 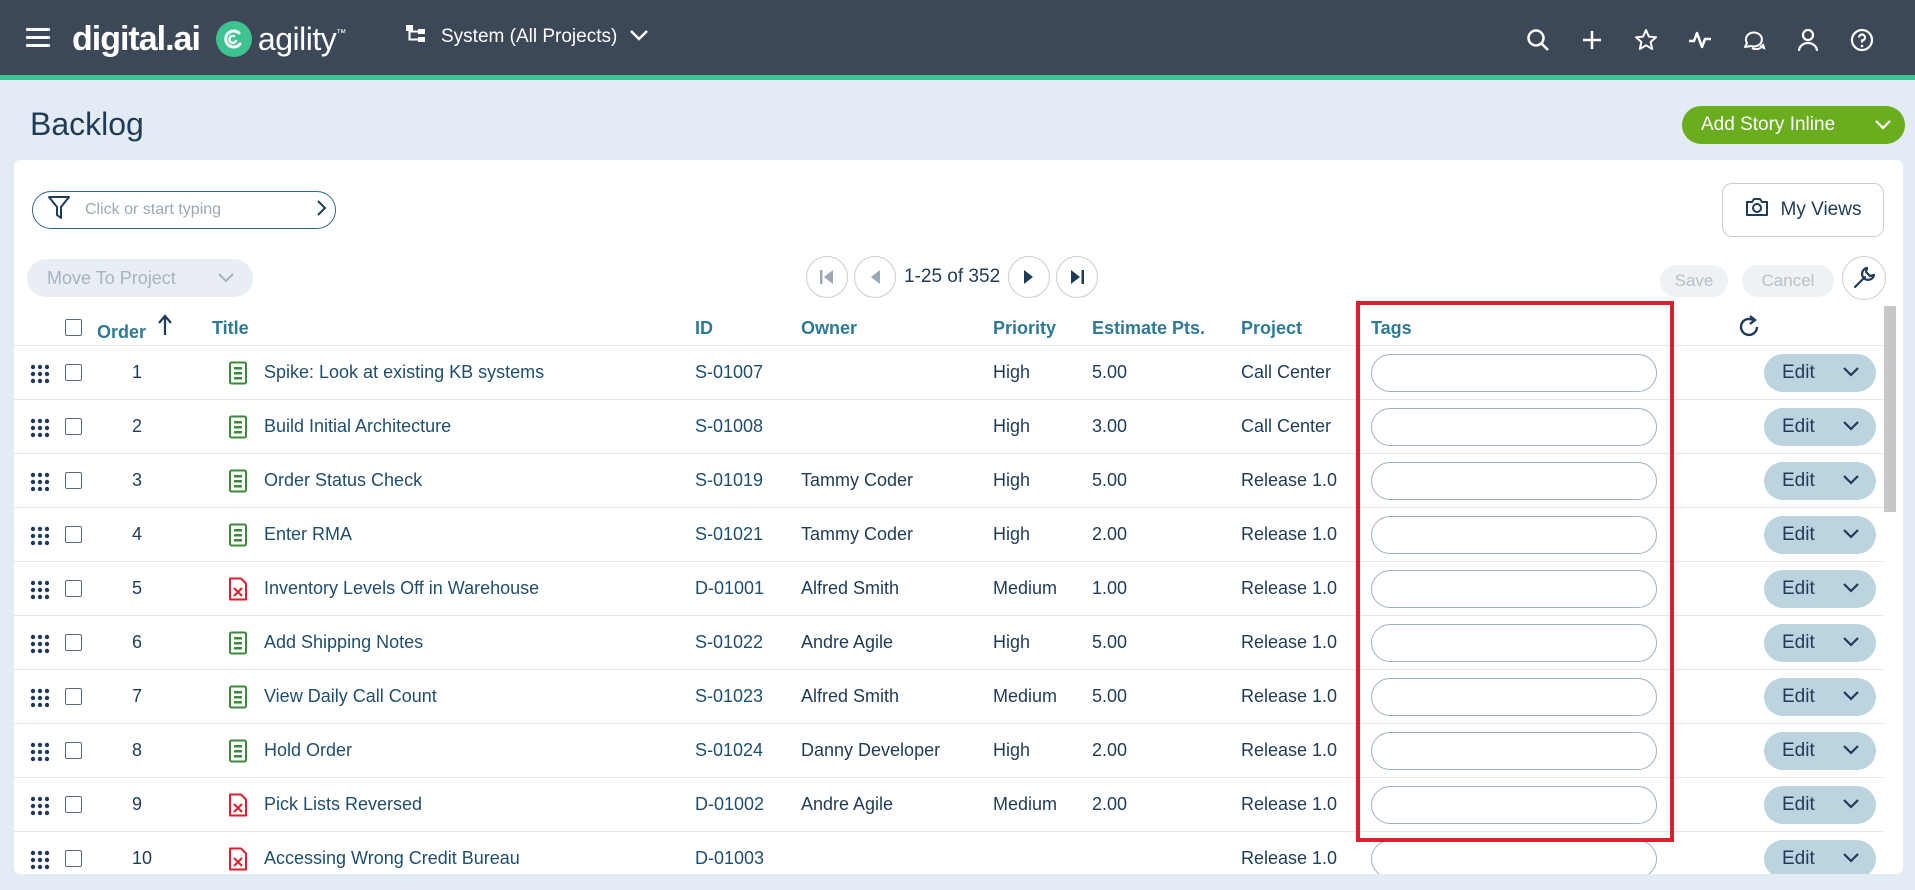 I want to click on chat-icon, so click(x=1754, y=40).